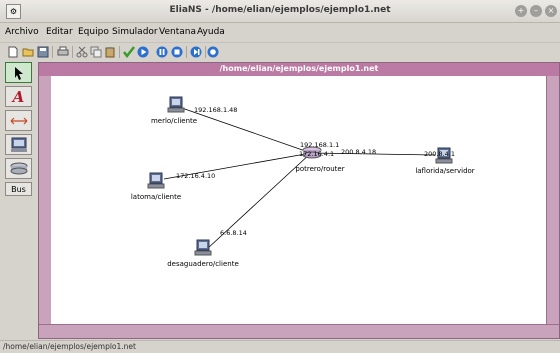 This screenshot has height=353, width=560. Describe the element at coordinates (174, 121) in the screenshot. I see `node-label-merlo: merlo/cliente` at that location.